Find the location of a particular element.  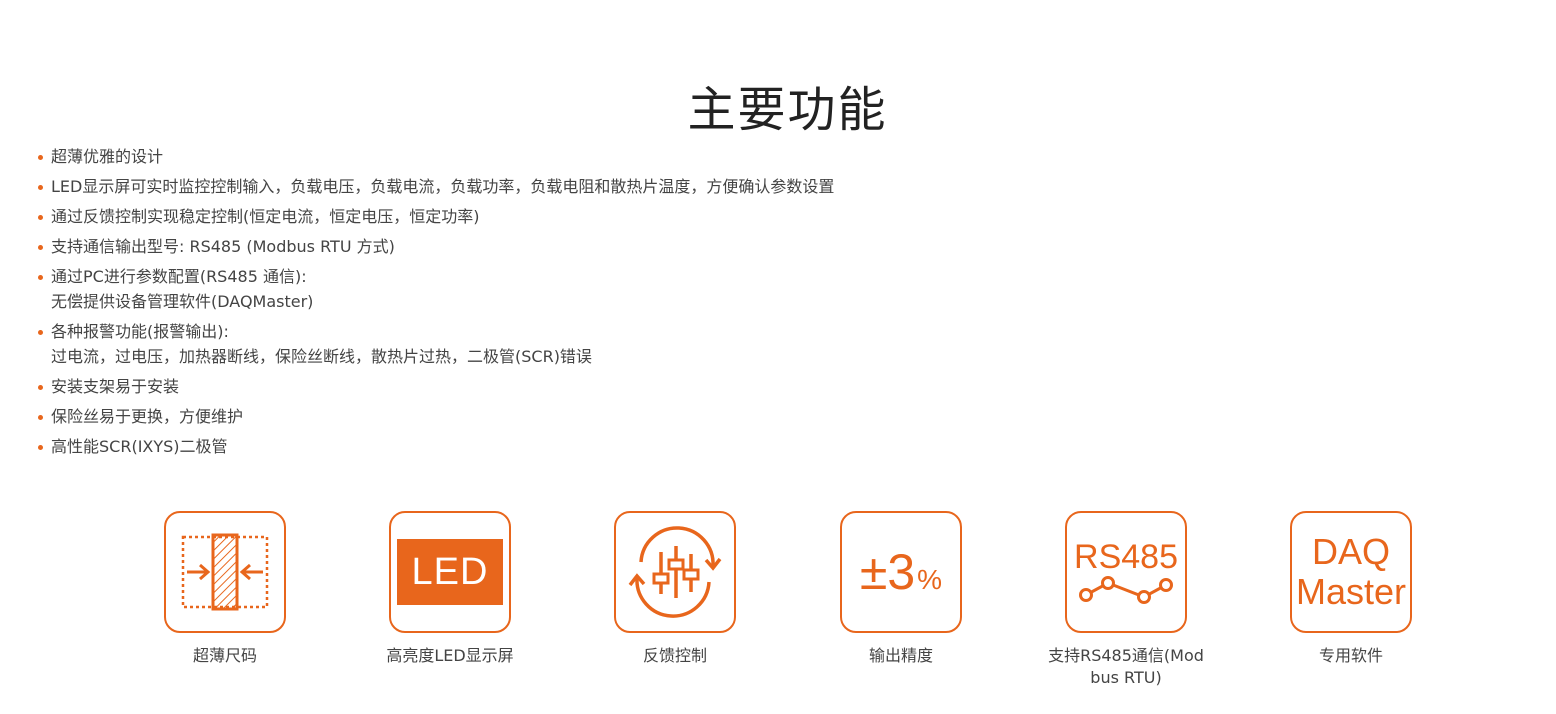

feature-text: 高性能SCR(IXYS)二极管 is located at coordinates (139, 446).